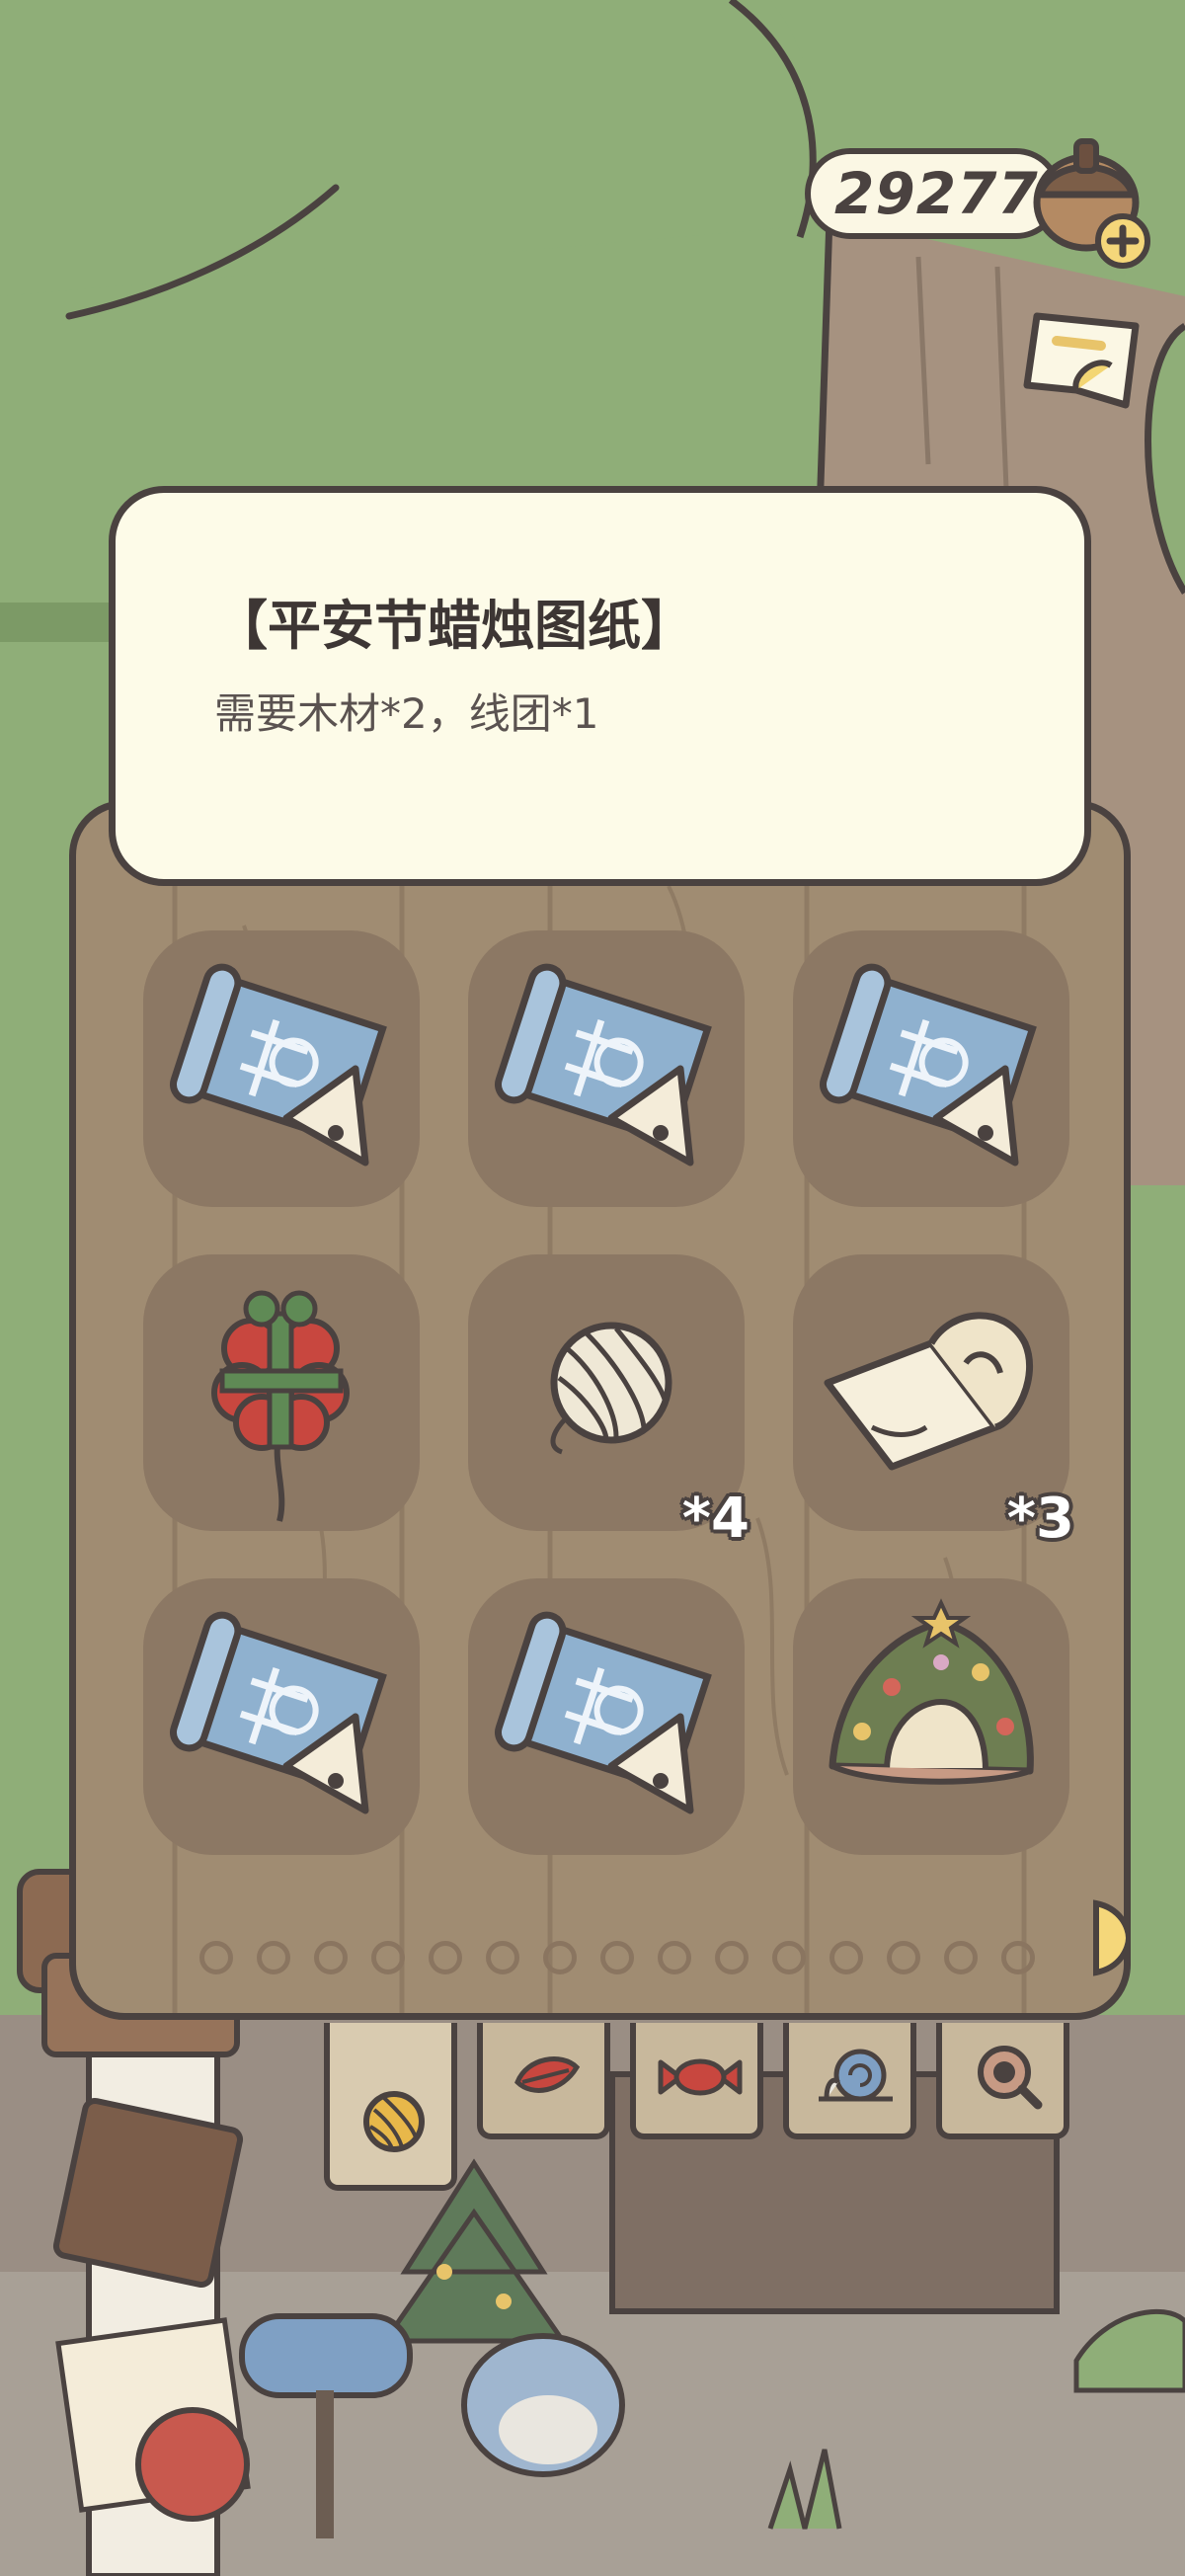  What do you see at coordinates (1123, 241) in the screenshot?
I see `add-currency-button` at bounding box center [1123, 241].